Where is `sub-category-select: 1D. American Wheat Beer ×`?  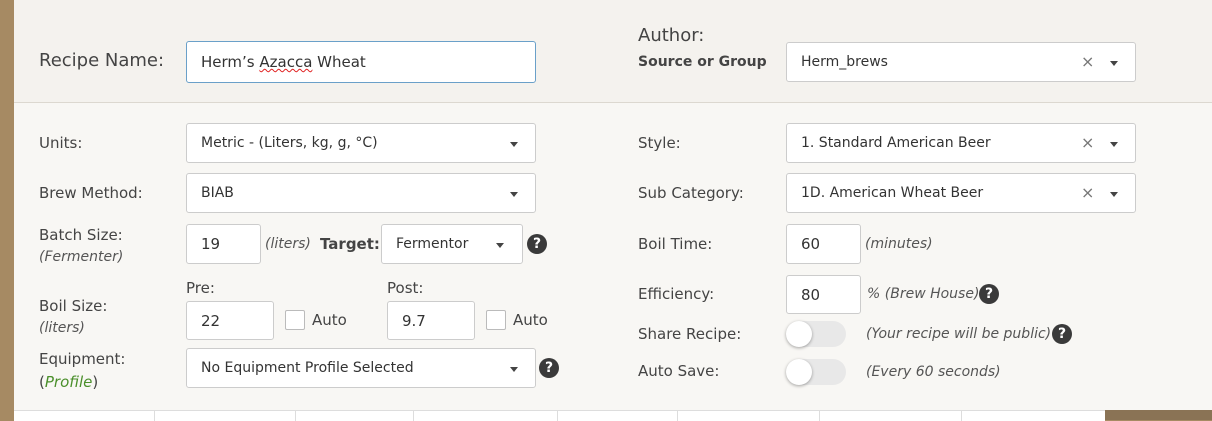 sub-category-select: 1D. American Wheat Beer × is located at coordinates (961, 193).